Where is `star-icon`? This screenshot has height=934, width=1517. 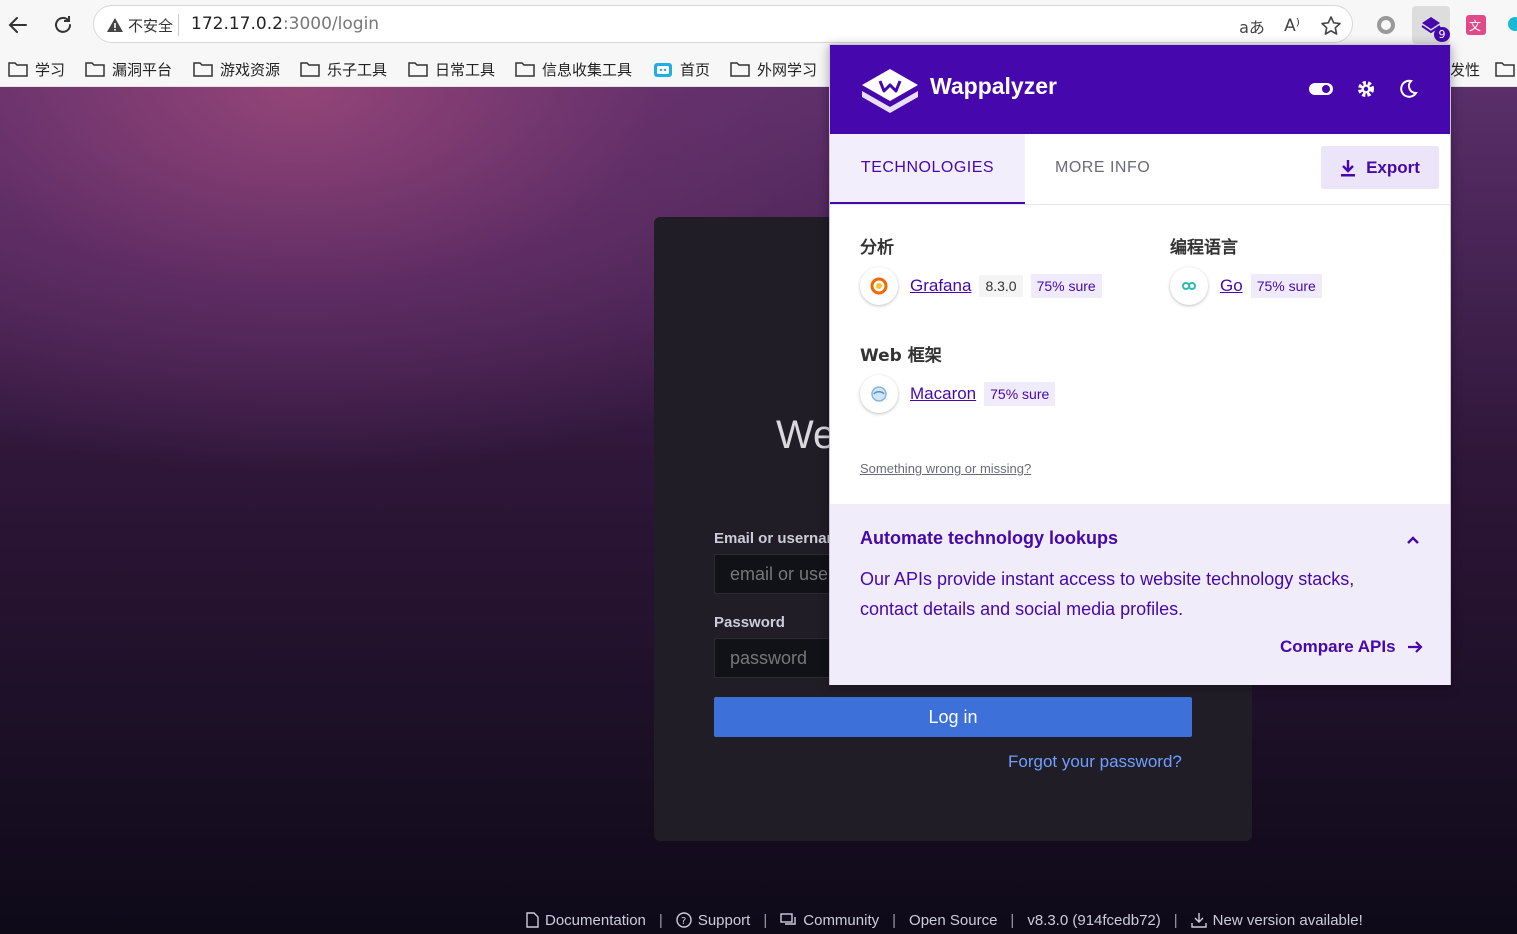
star-icon is located at coordinates (1331, 25).